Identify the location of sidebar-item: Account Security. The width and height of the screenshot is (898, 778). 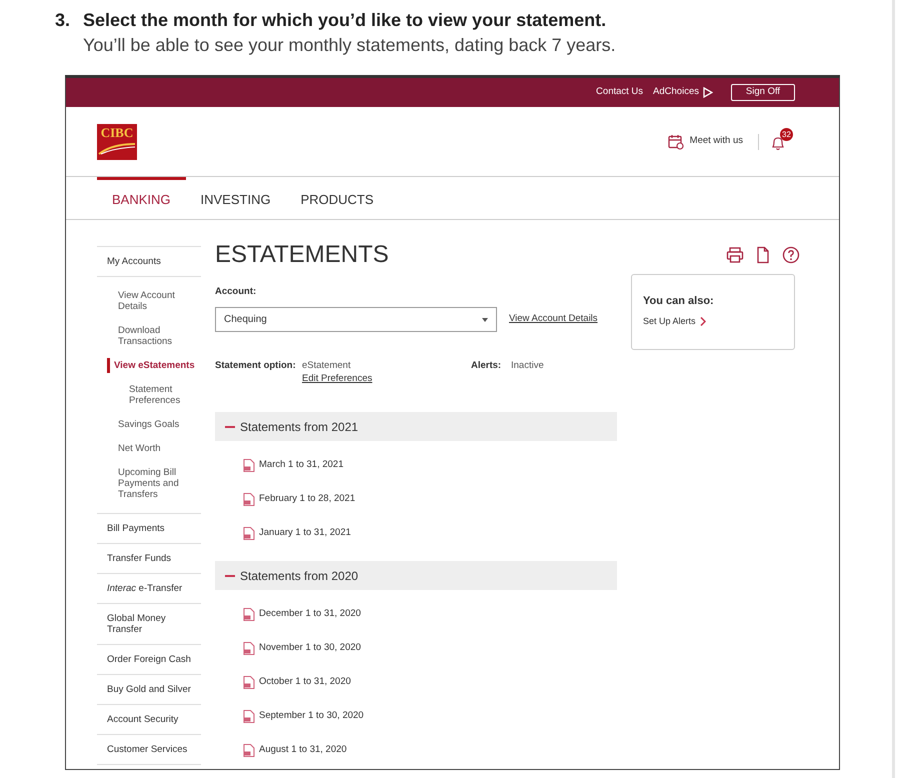
(149, 720).